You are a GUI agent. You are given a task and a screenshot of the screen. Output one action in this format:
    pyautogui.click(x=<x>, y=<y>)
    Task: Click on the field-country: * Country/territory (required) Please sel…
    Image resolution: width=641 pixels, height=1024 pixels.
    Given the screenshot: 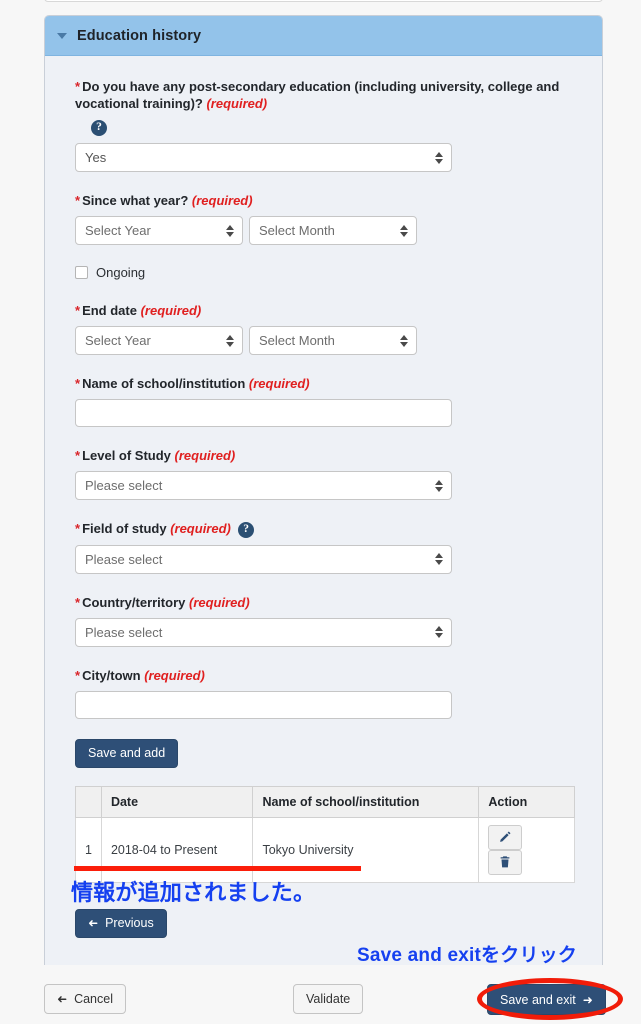 What is the action you would take?
    pyautogui.click(x=323, y=620)
    